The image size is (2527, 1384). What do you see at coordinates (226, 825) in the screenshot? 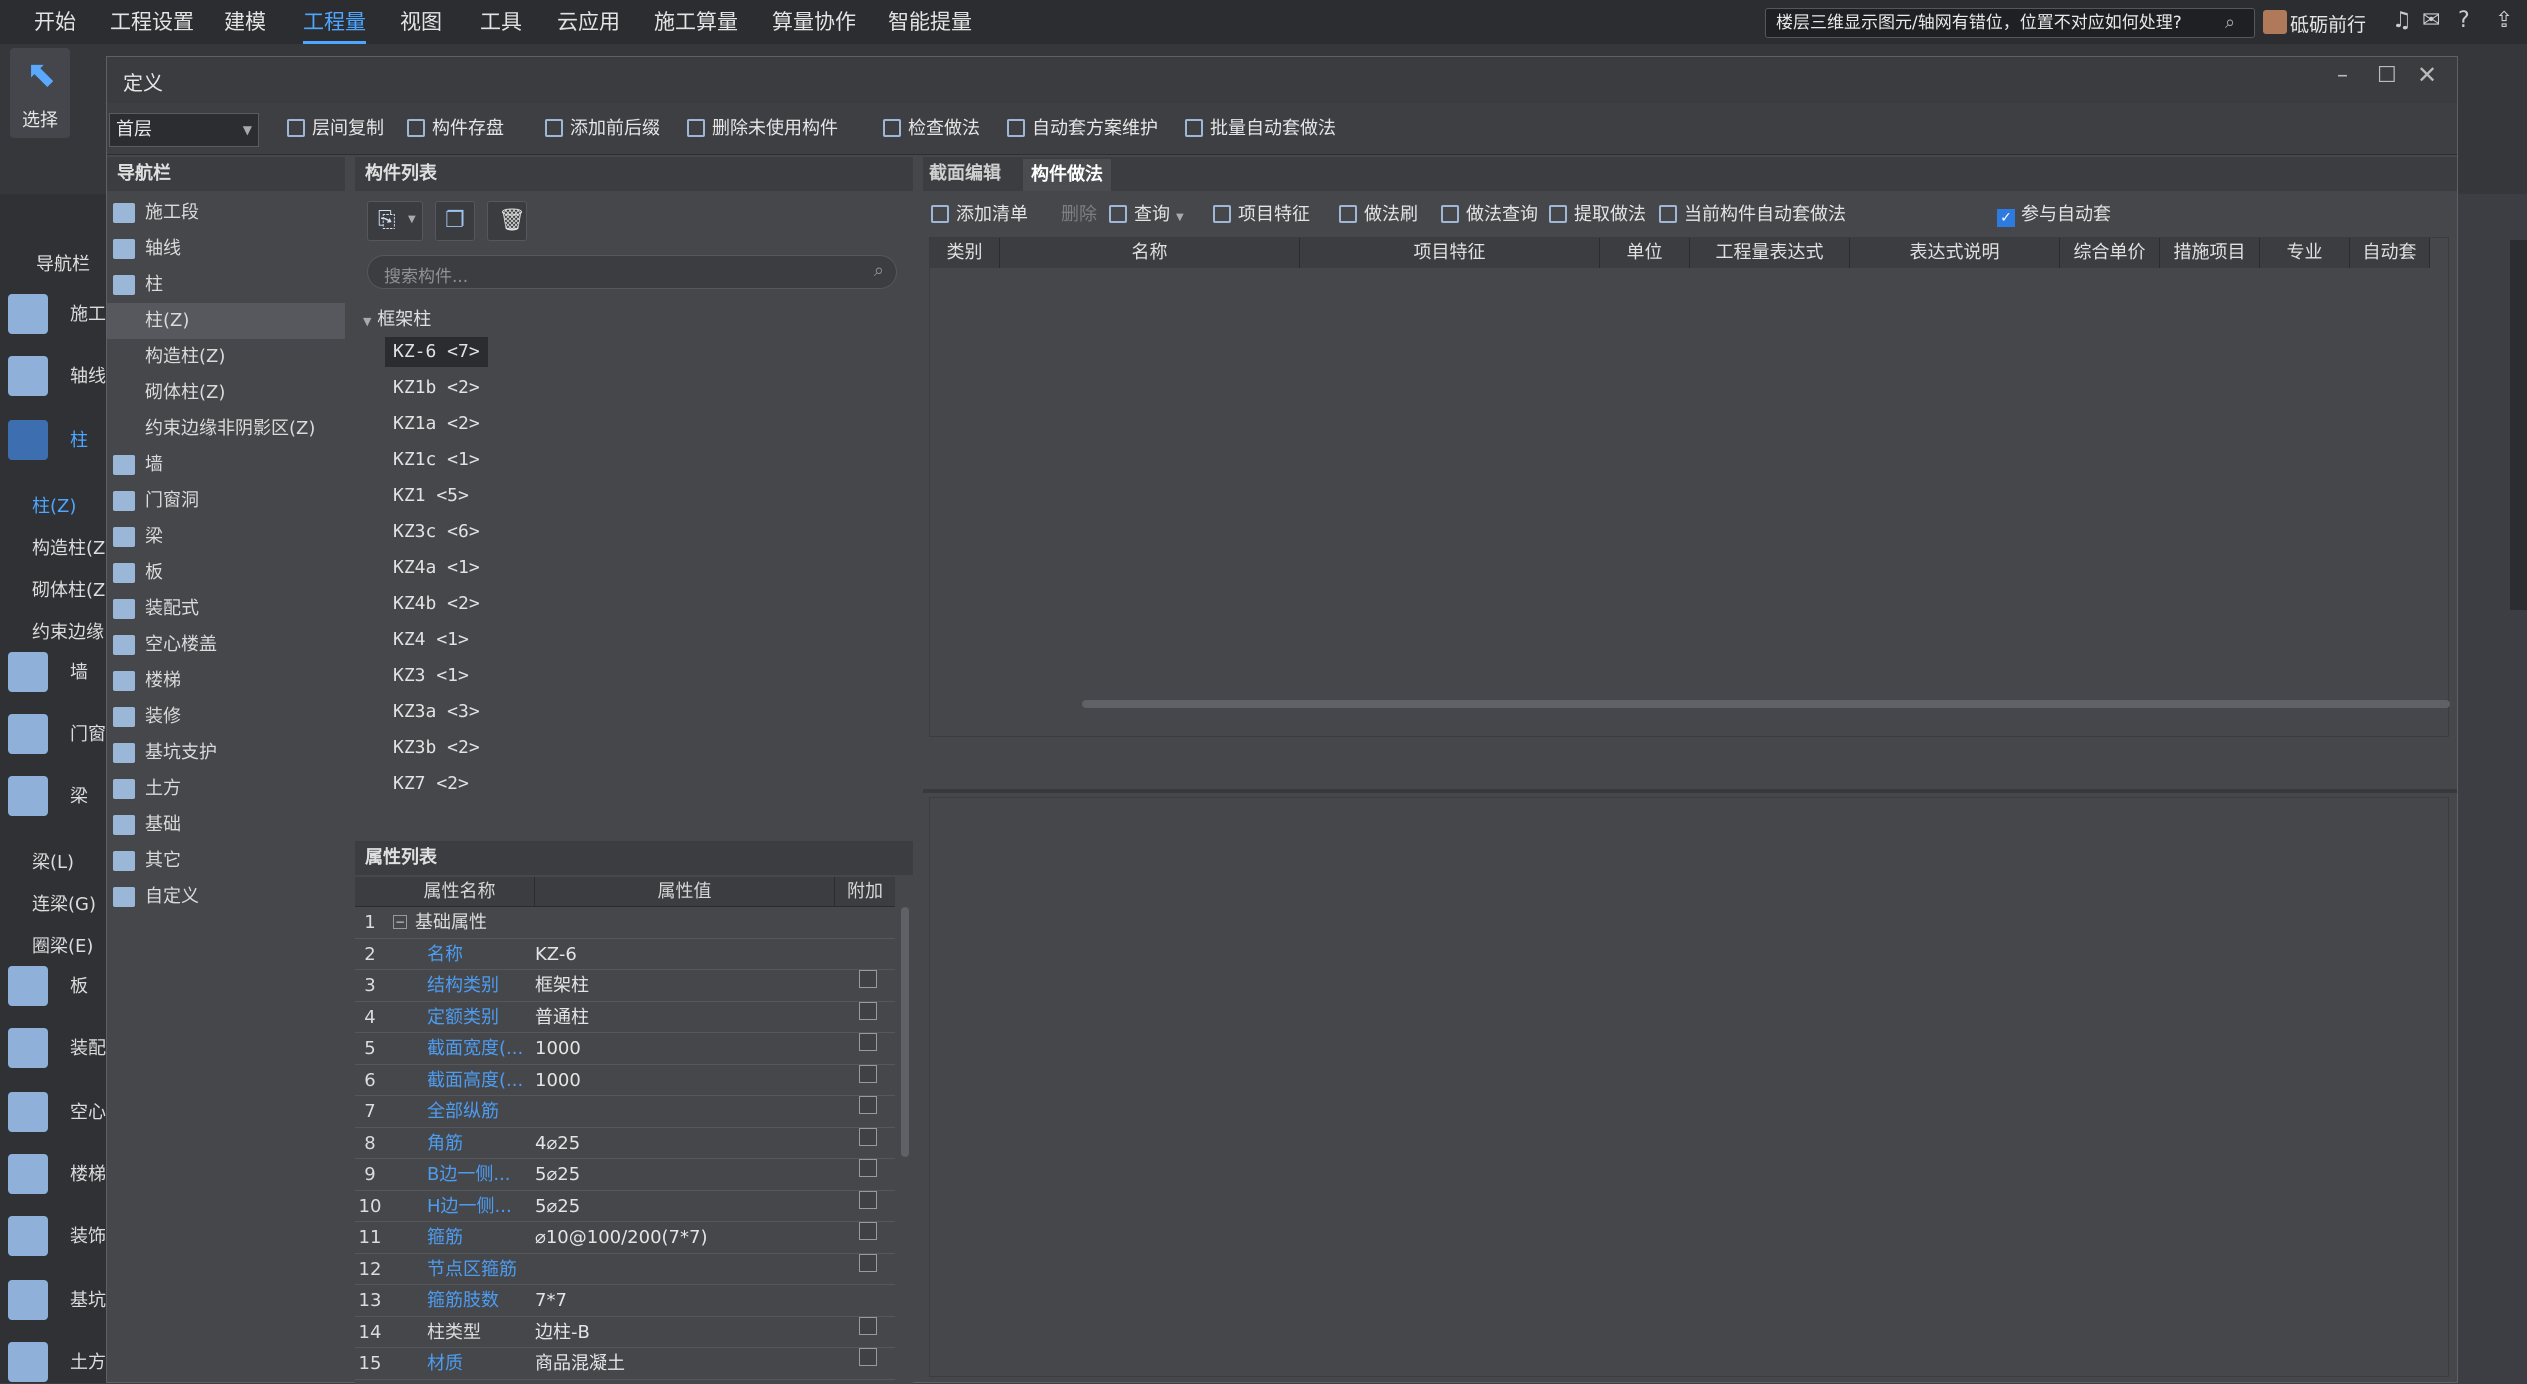
I see `nav-item-17: 基础` at bounding box center [226, 825].